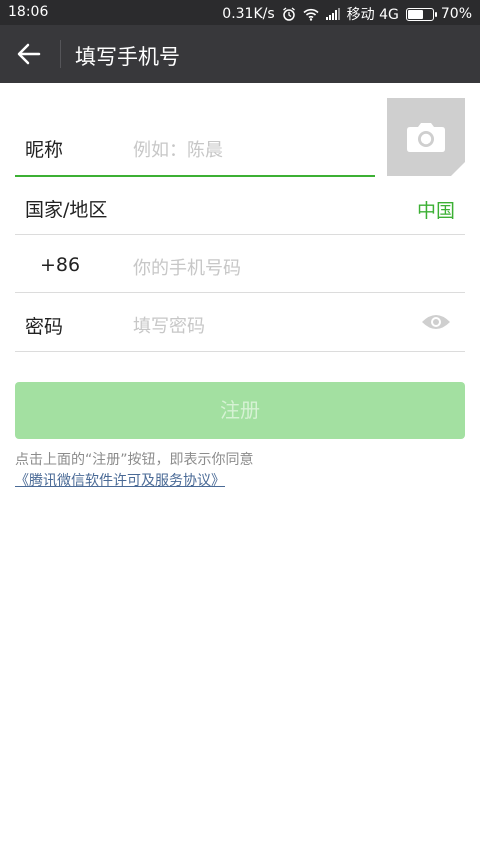 The width and height of the screenshot is (480, 853). I want to click on phone-input: 你的手机号码, so click(187, 267).